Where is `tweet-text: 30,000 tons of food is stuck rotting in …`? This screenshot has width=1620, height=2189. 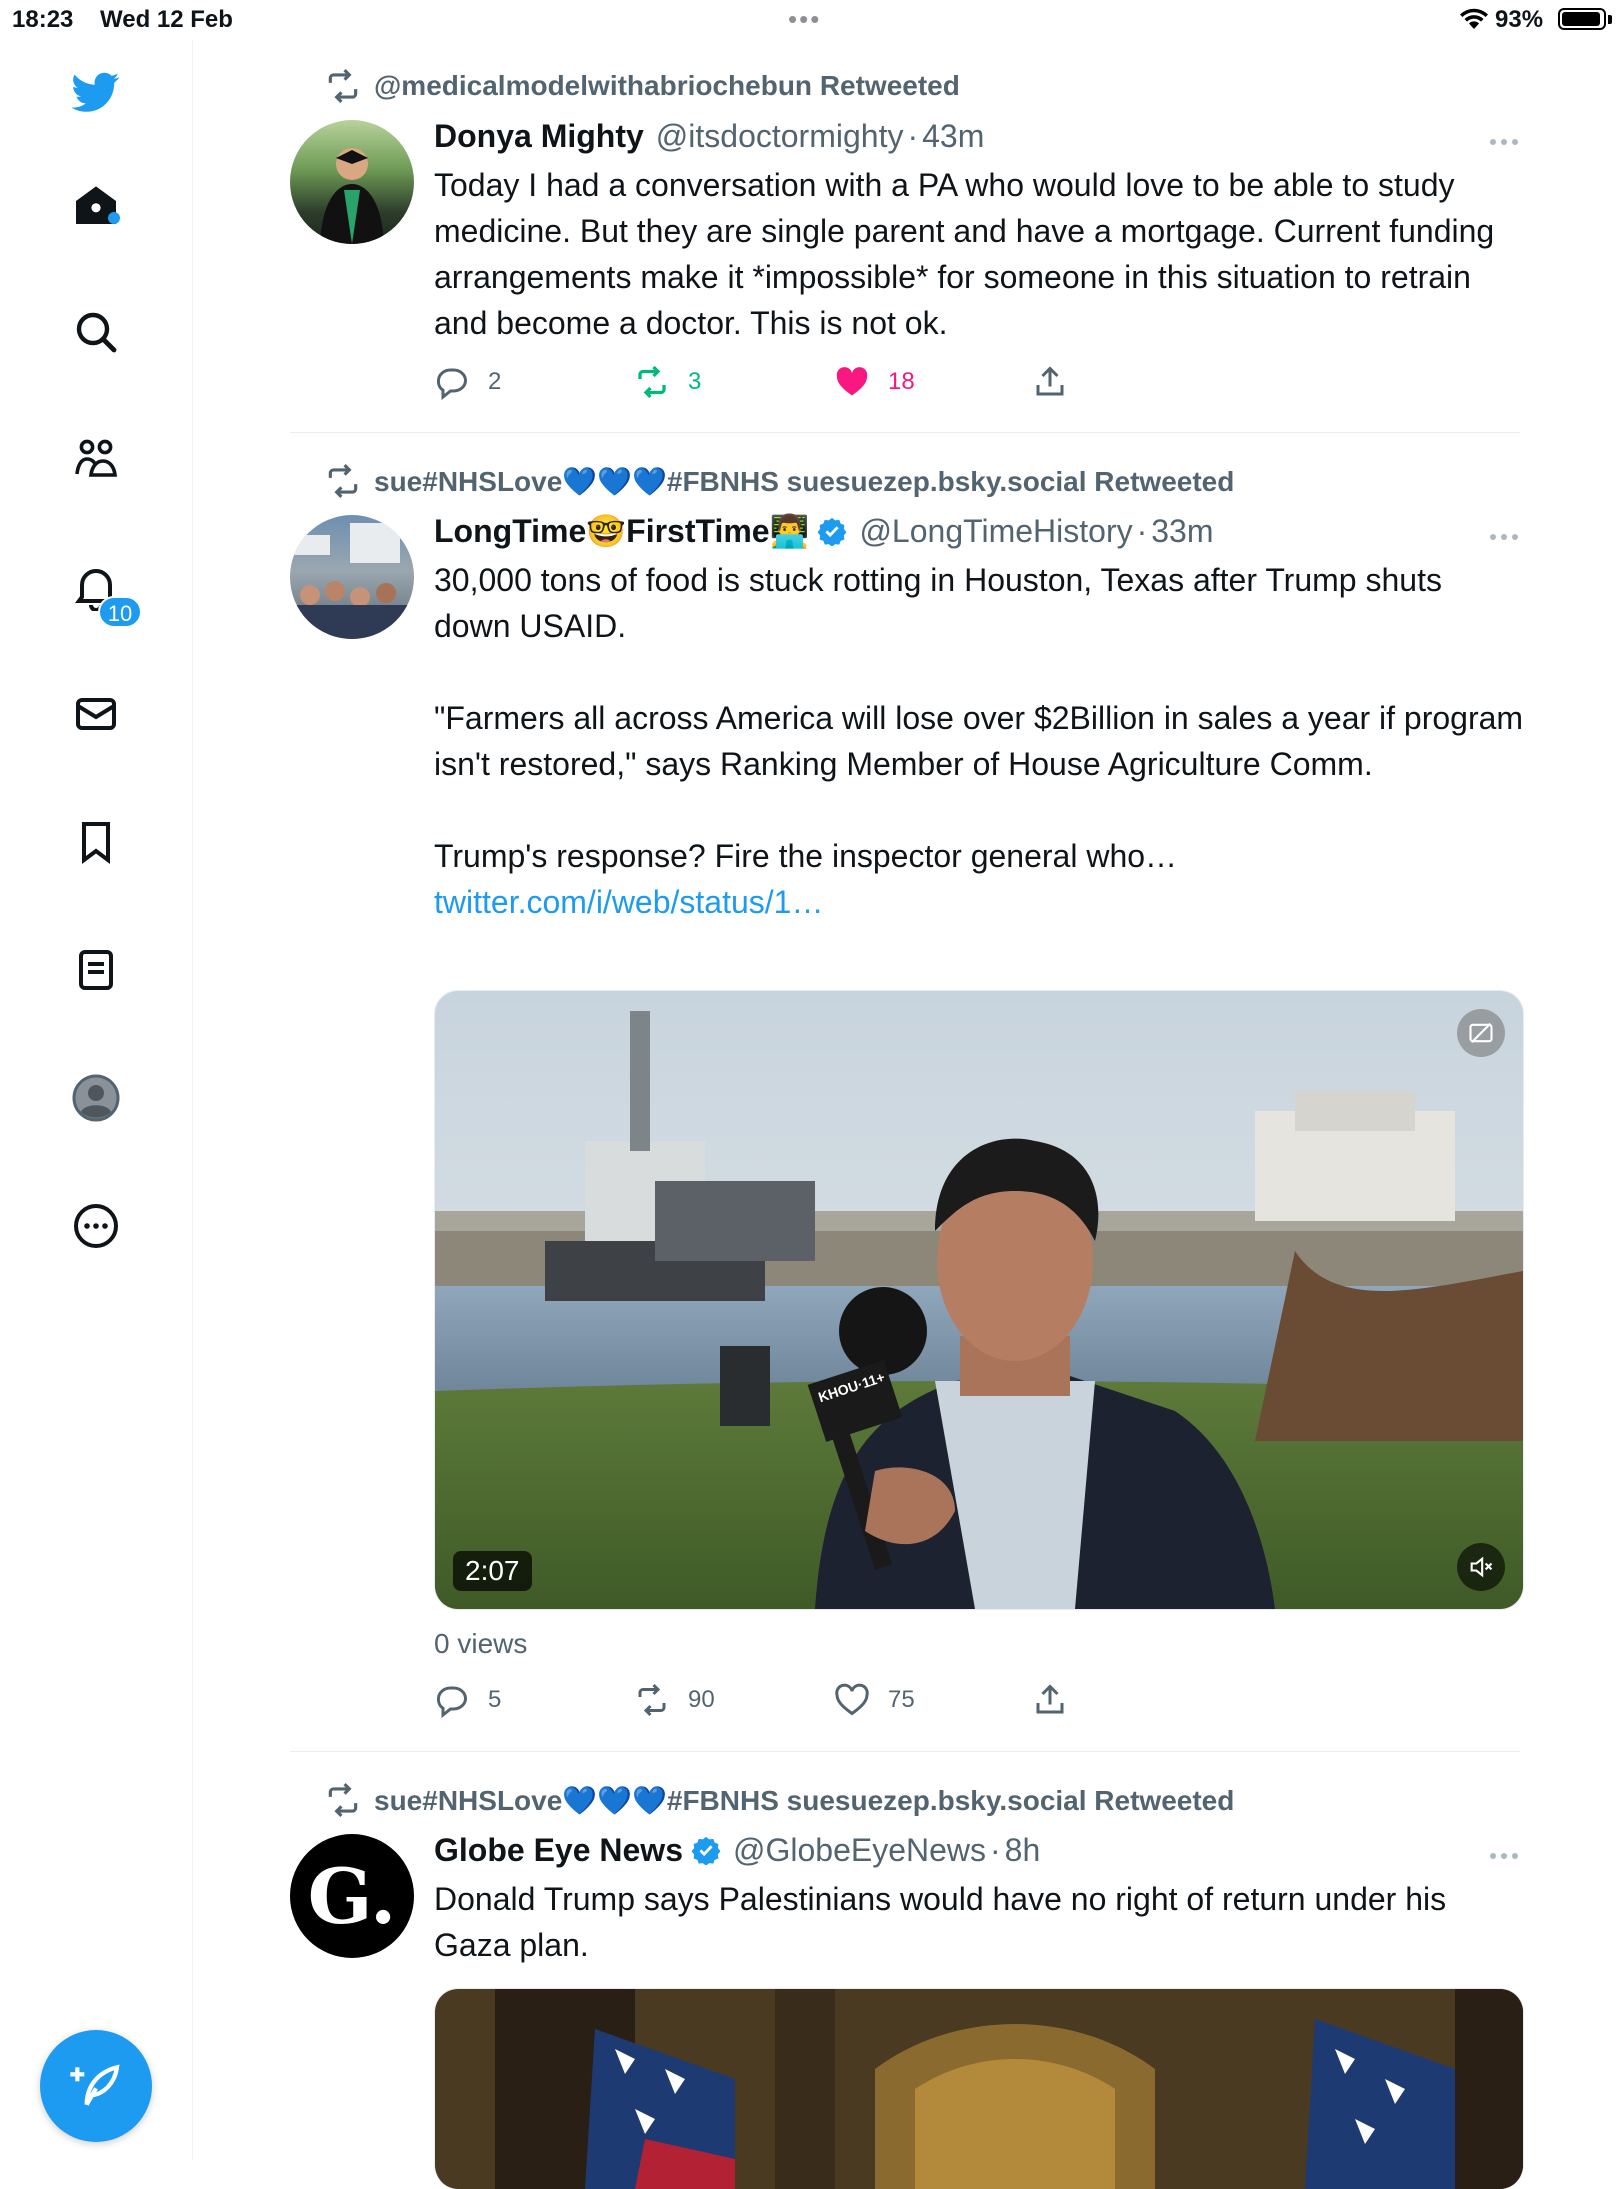
tweet-text: 30,000 tons of food is stuck rotting in … is located at coordinates (979, 741).